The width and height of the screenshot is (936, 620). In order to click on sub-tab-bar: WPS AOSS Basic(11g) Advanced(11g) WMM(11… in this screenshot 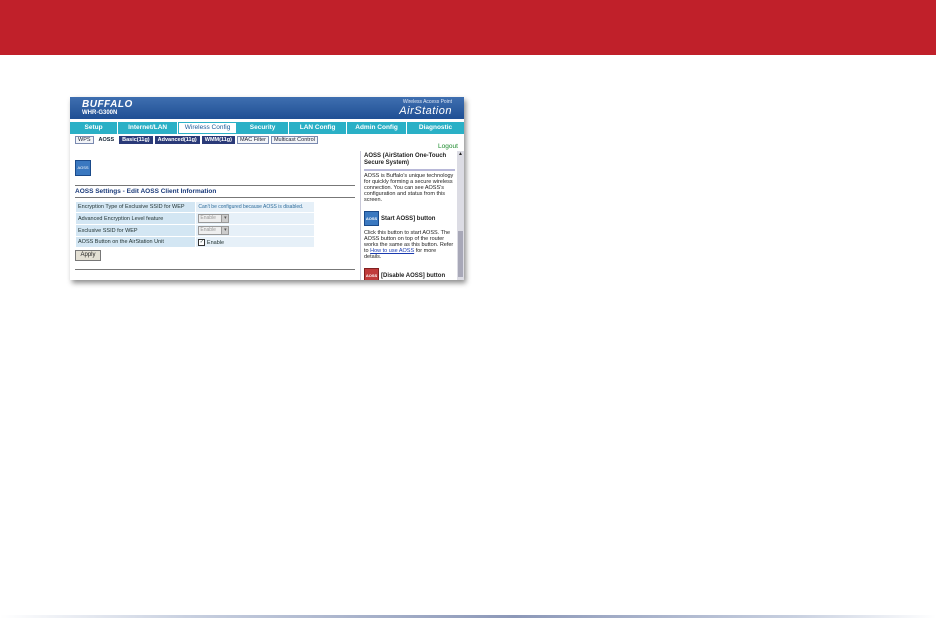, I will do `click(196, 140)`.